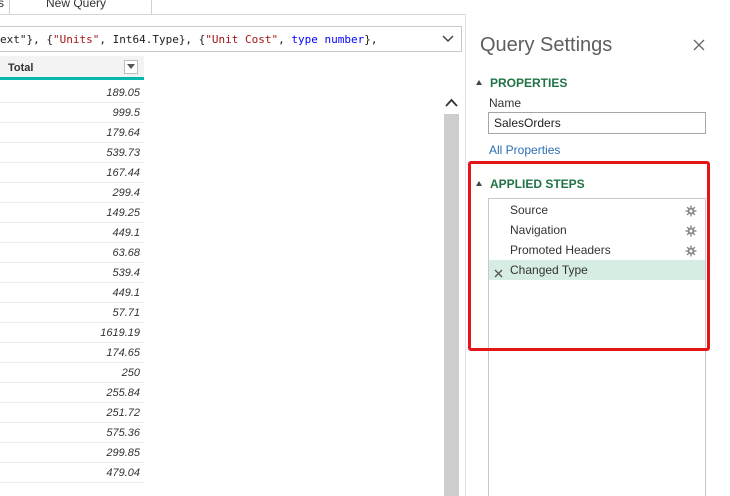 This screenshot has height=496, width=730. Describe the element at coordinates (479, 82) in the screenshot. I see `collapse-triangle-icon` at that location.